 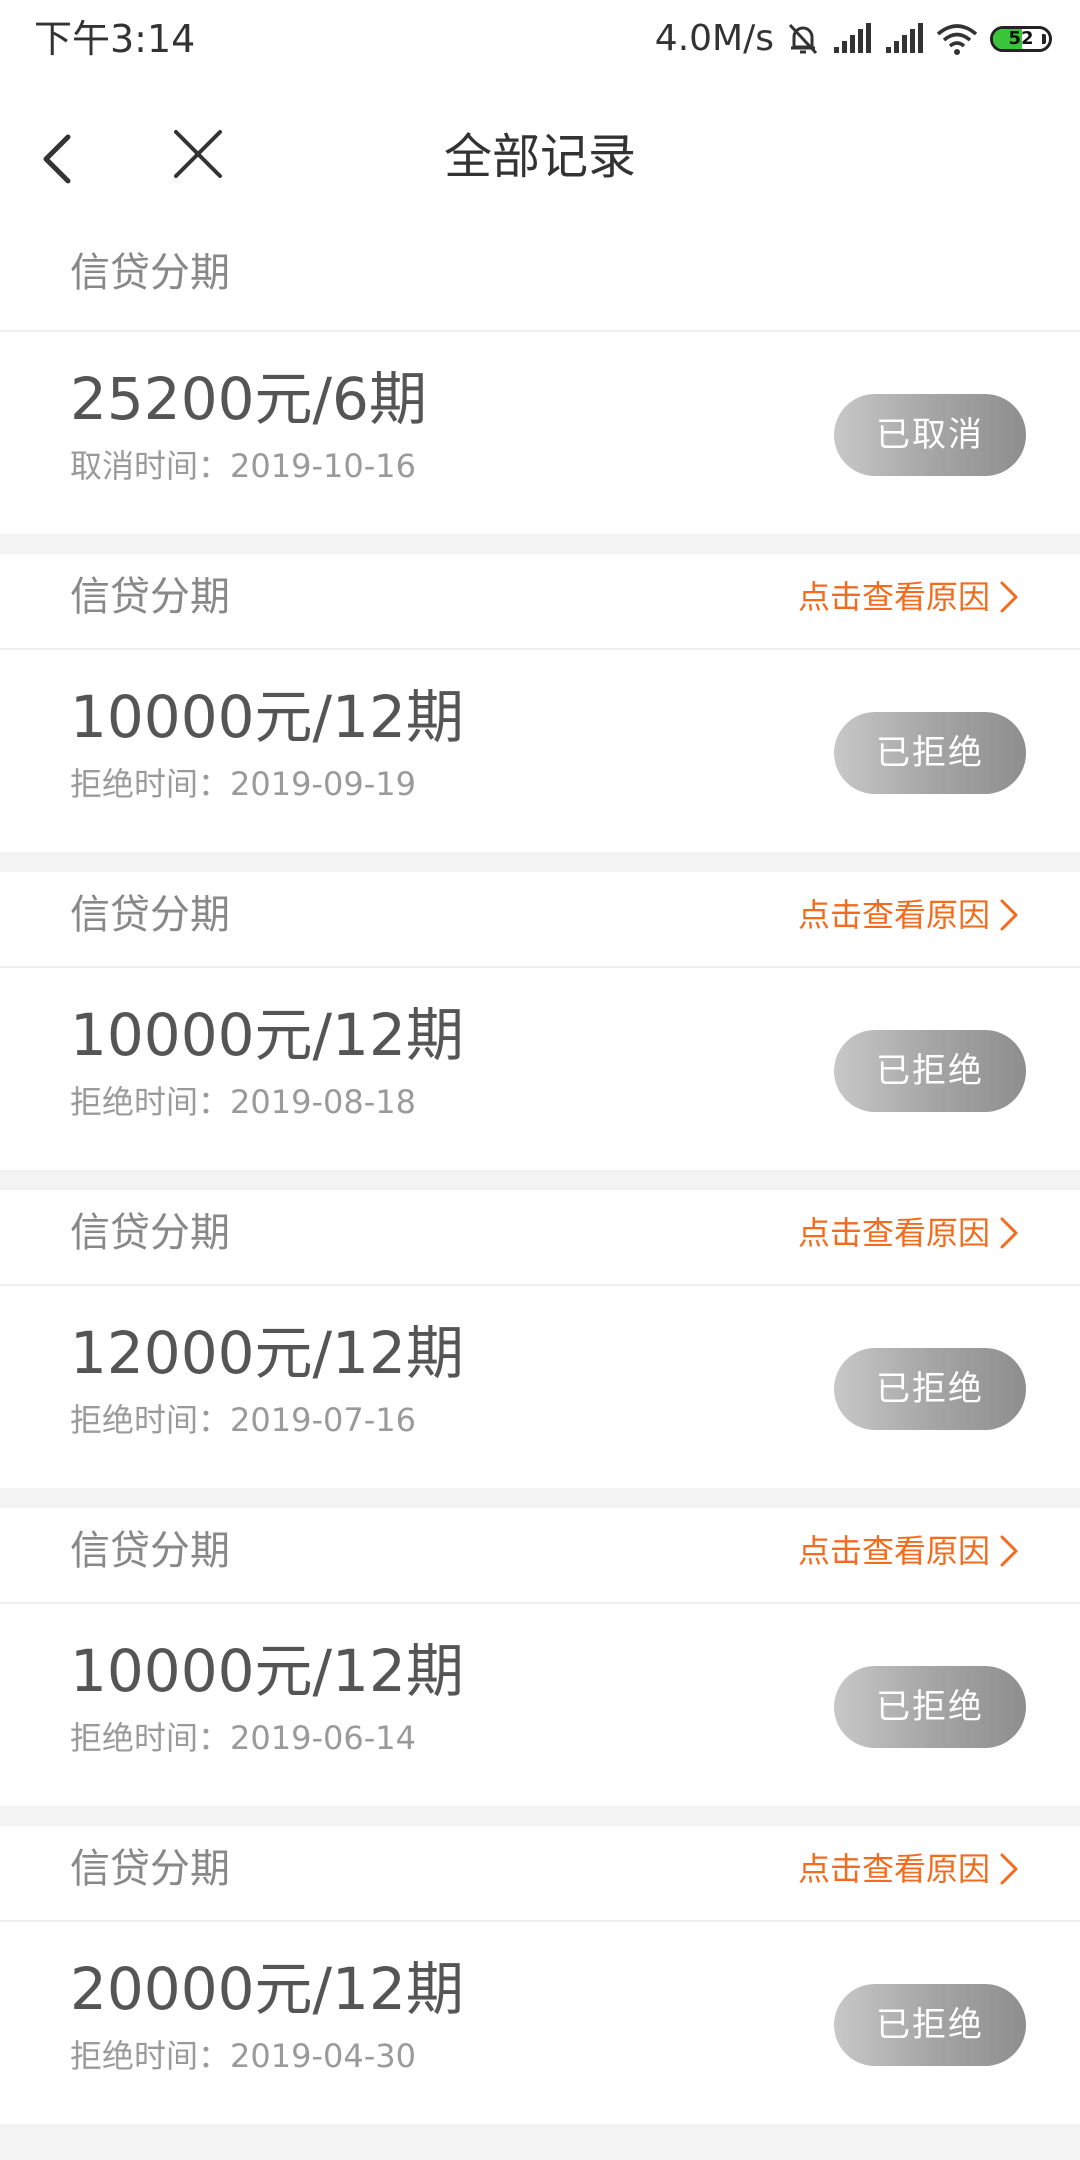 What do you see at coordinates (243, 1102) in the screenshot?
I see `record-time: 拒绝时间：2019-08-18` at bounding box center [243, 1102].